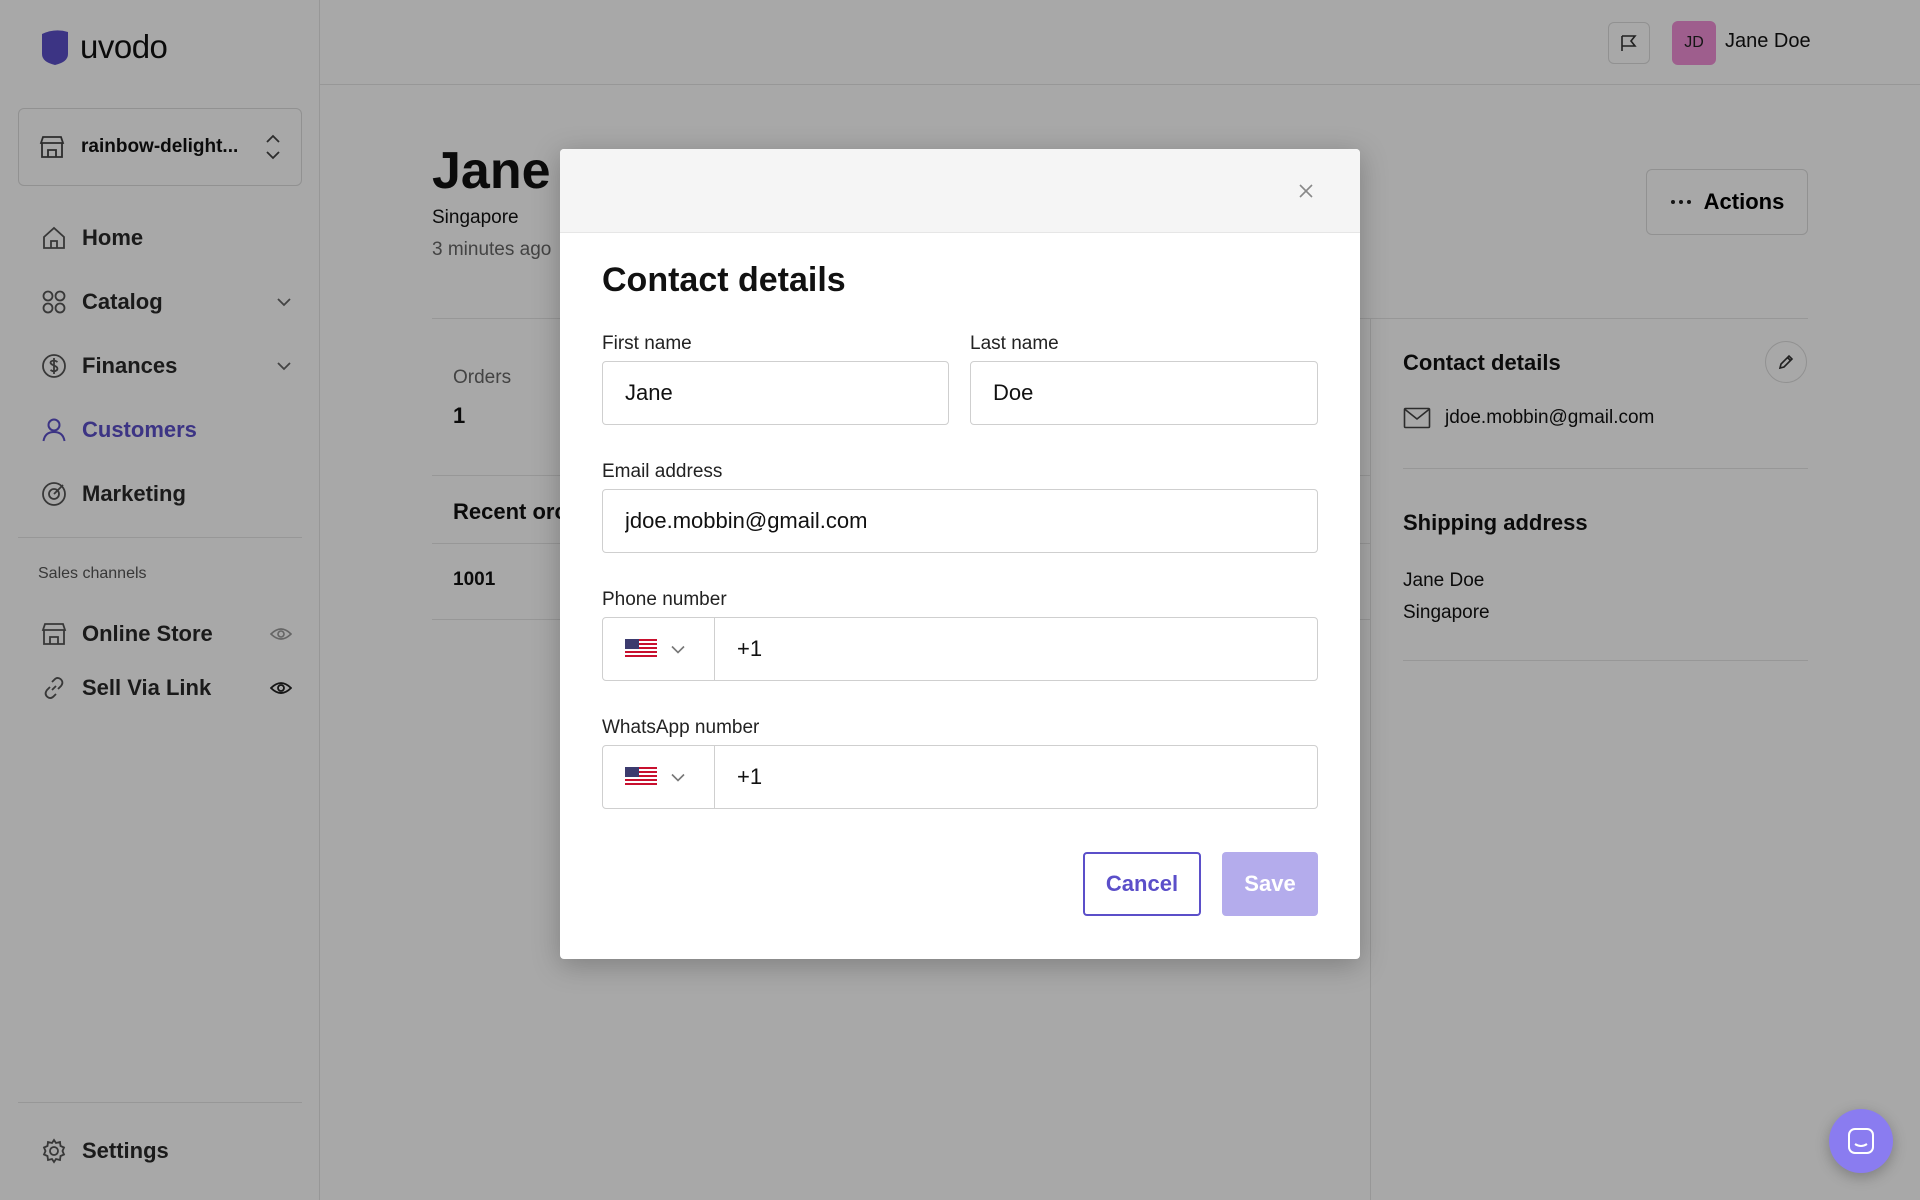  What do you see at coordinates (1016, 649) in the screenshot?
I see `phone-number-input` at bounding box center [1016, 649].